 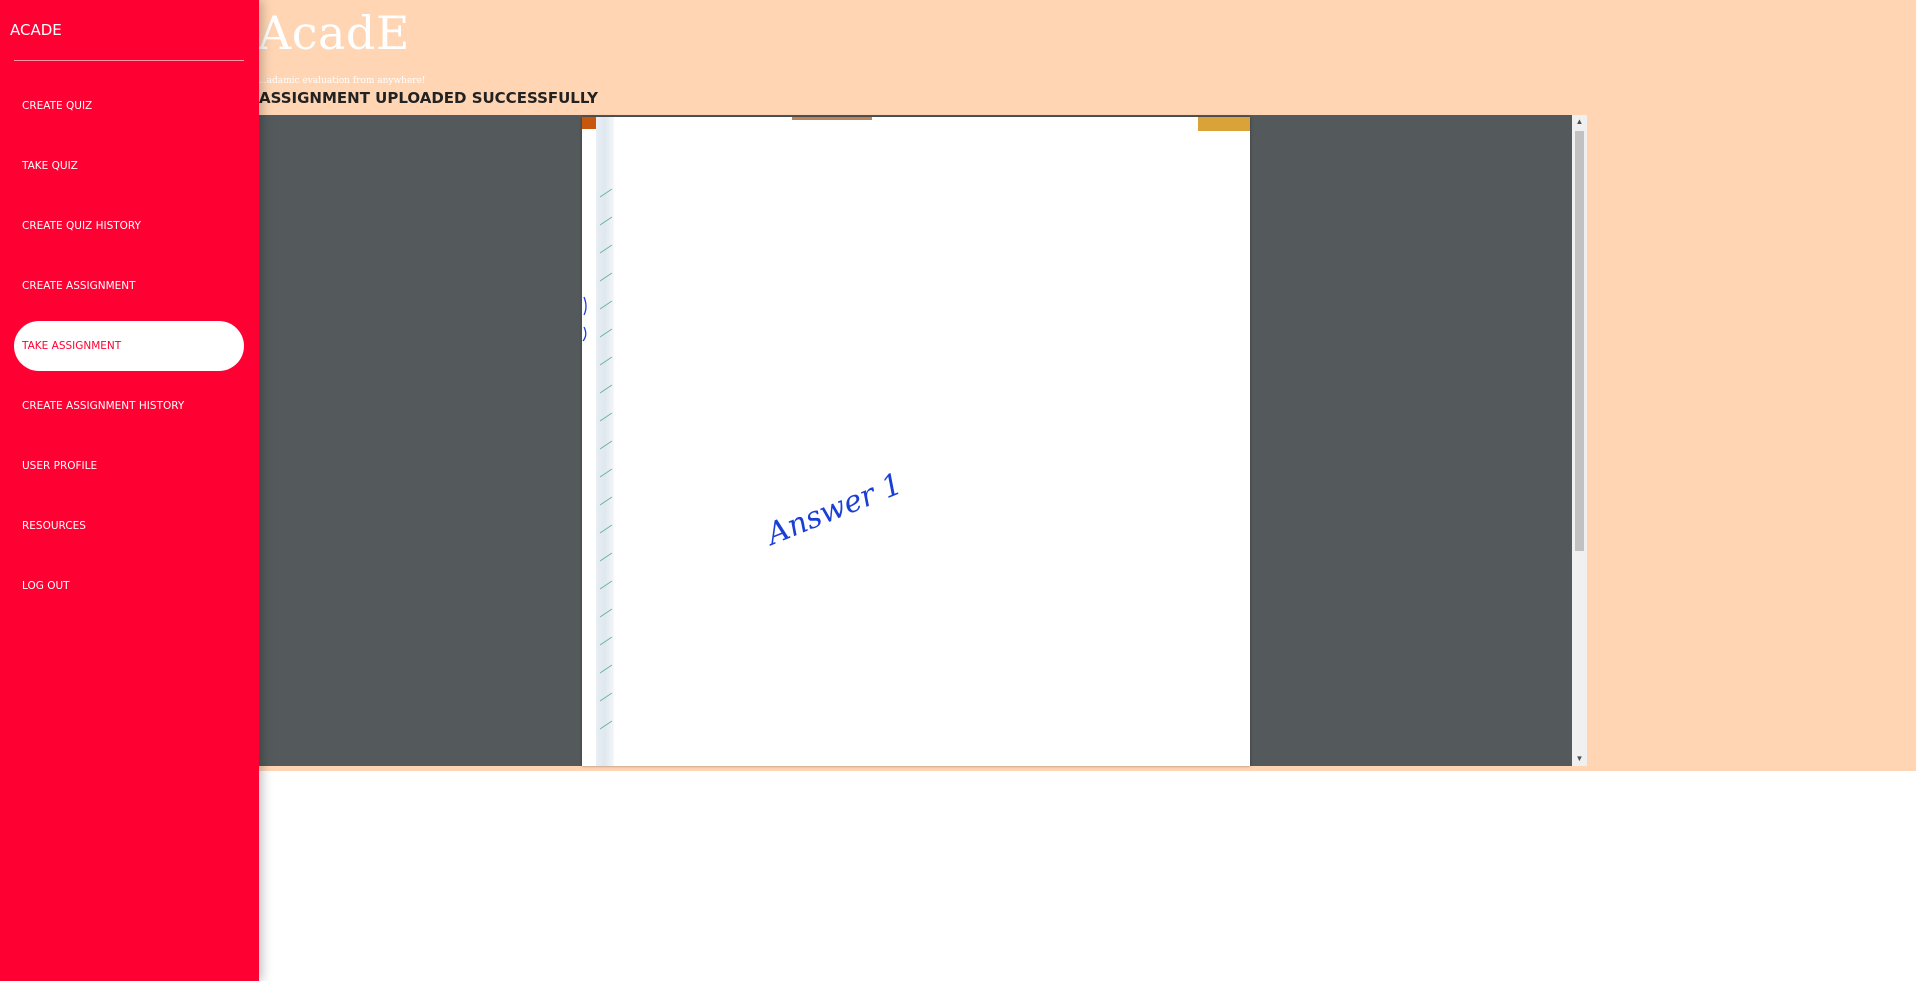 What do you see at coordinates (833, 509) in the screenshot?
I see `handwritten-answer: Answer 1` at bounding box center [833, 509].